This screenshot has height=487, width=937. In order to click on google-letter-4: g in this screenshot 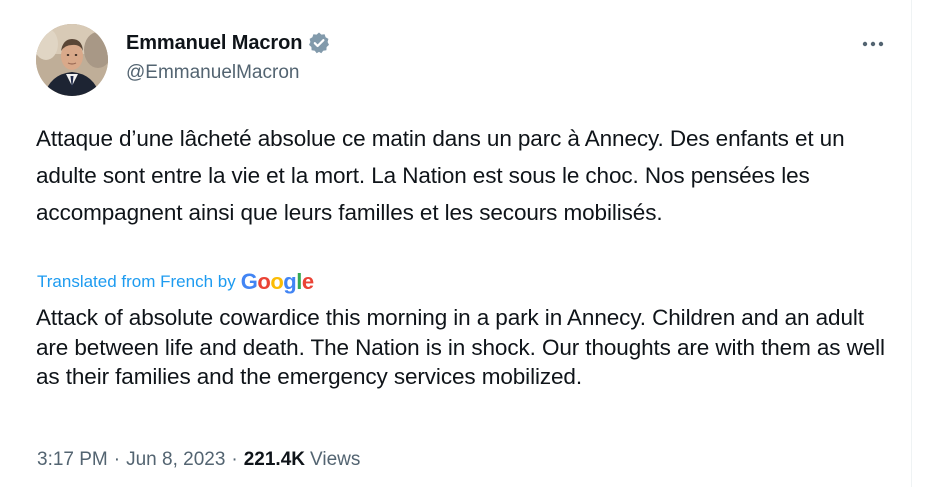, I will do `click(290, 281)`.